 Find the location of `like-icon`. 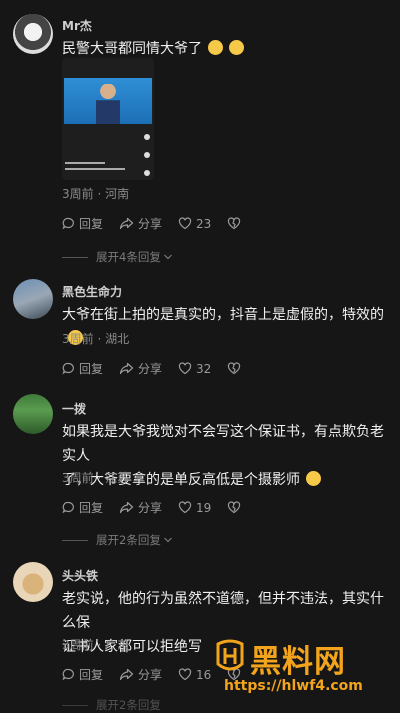

like-icon is located at coordinates (147, 173).